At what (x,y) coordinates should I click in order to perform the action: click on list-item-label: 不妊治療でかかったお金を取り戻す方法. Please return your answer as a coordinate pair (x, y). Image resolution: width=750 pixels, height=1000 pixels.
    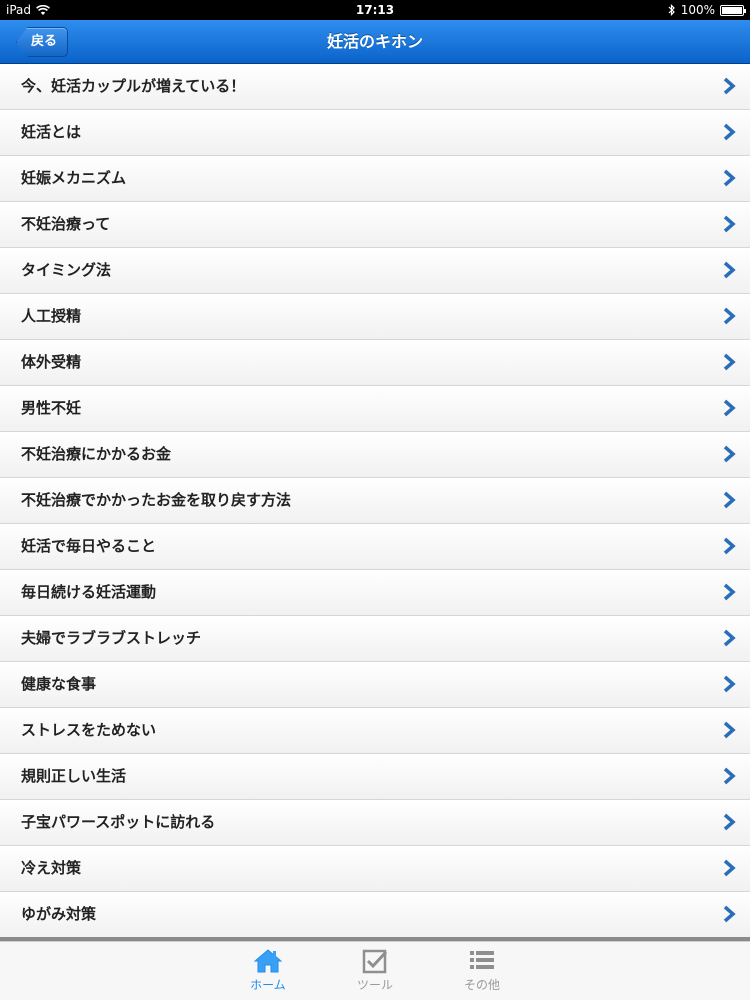
    Looking at the image, I should click on (156, 500).